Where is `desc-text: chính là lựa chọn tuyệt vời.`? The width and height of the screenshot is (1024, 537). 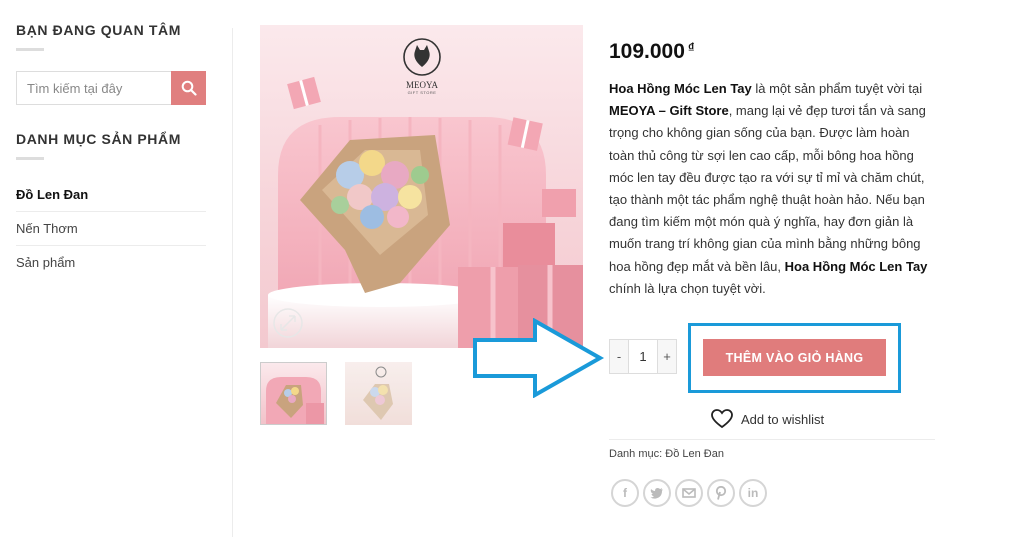
desc-text: chính là lựa chọn tuyệt vời. is located at coordinates (687, 288).